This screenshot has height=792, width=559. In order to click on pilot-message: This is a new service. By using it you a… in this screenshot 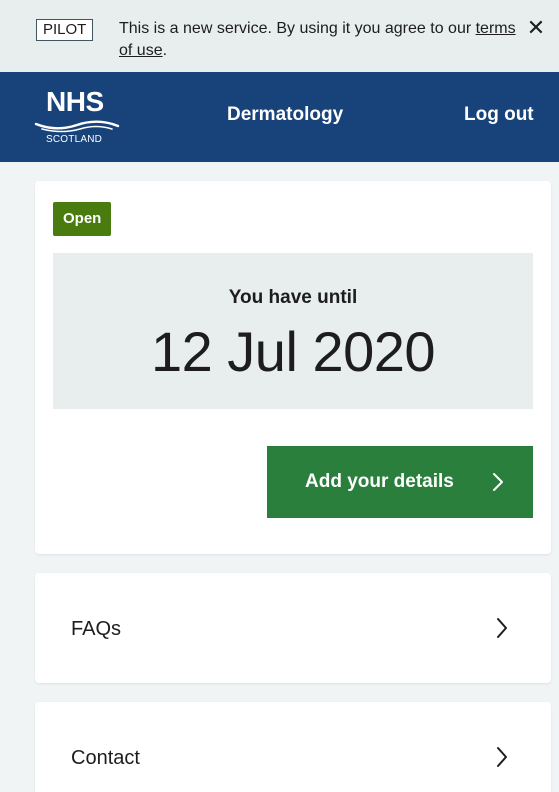, I will do `click(319, 40)`.